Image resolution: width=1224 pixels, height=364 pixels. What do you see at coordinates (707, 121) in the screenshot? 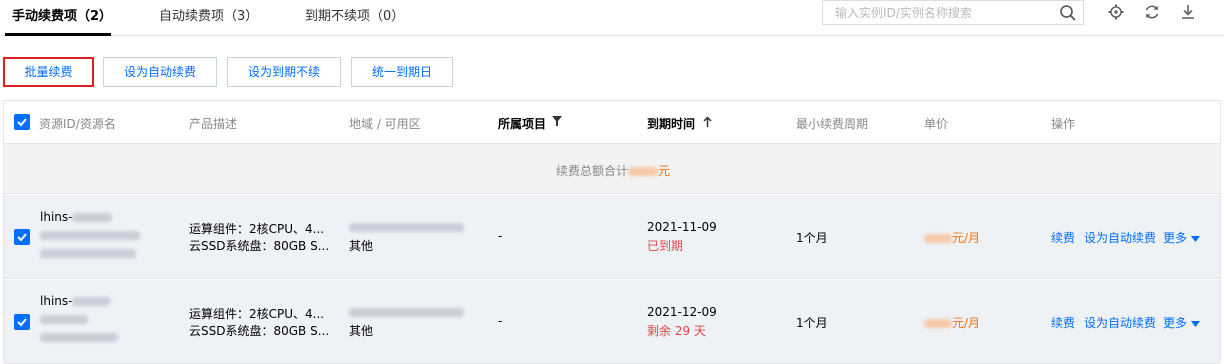
I see `sort-up-icon` at bounding box center [707, 121].